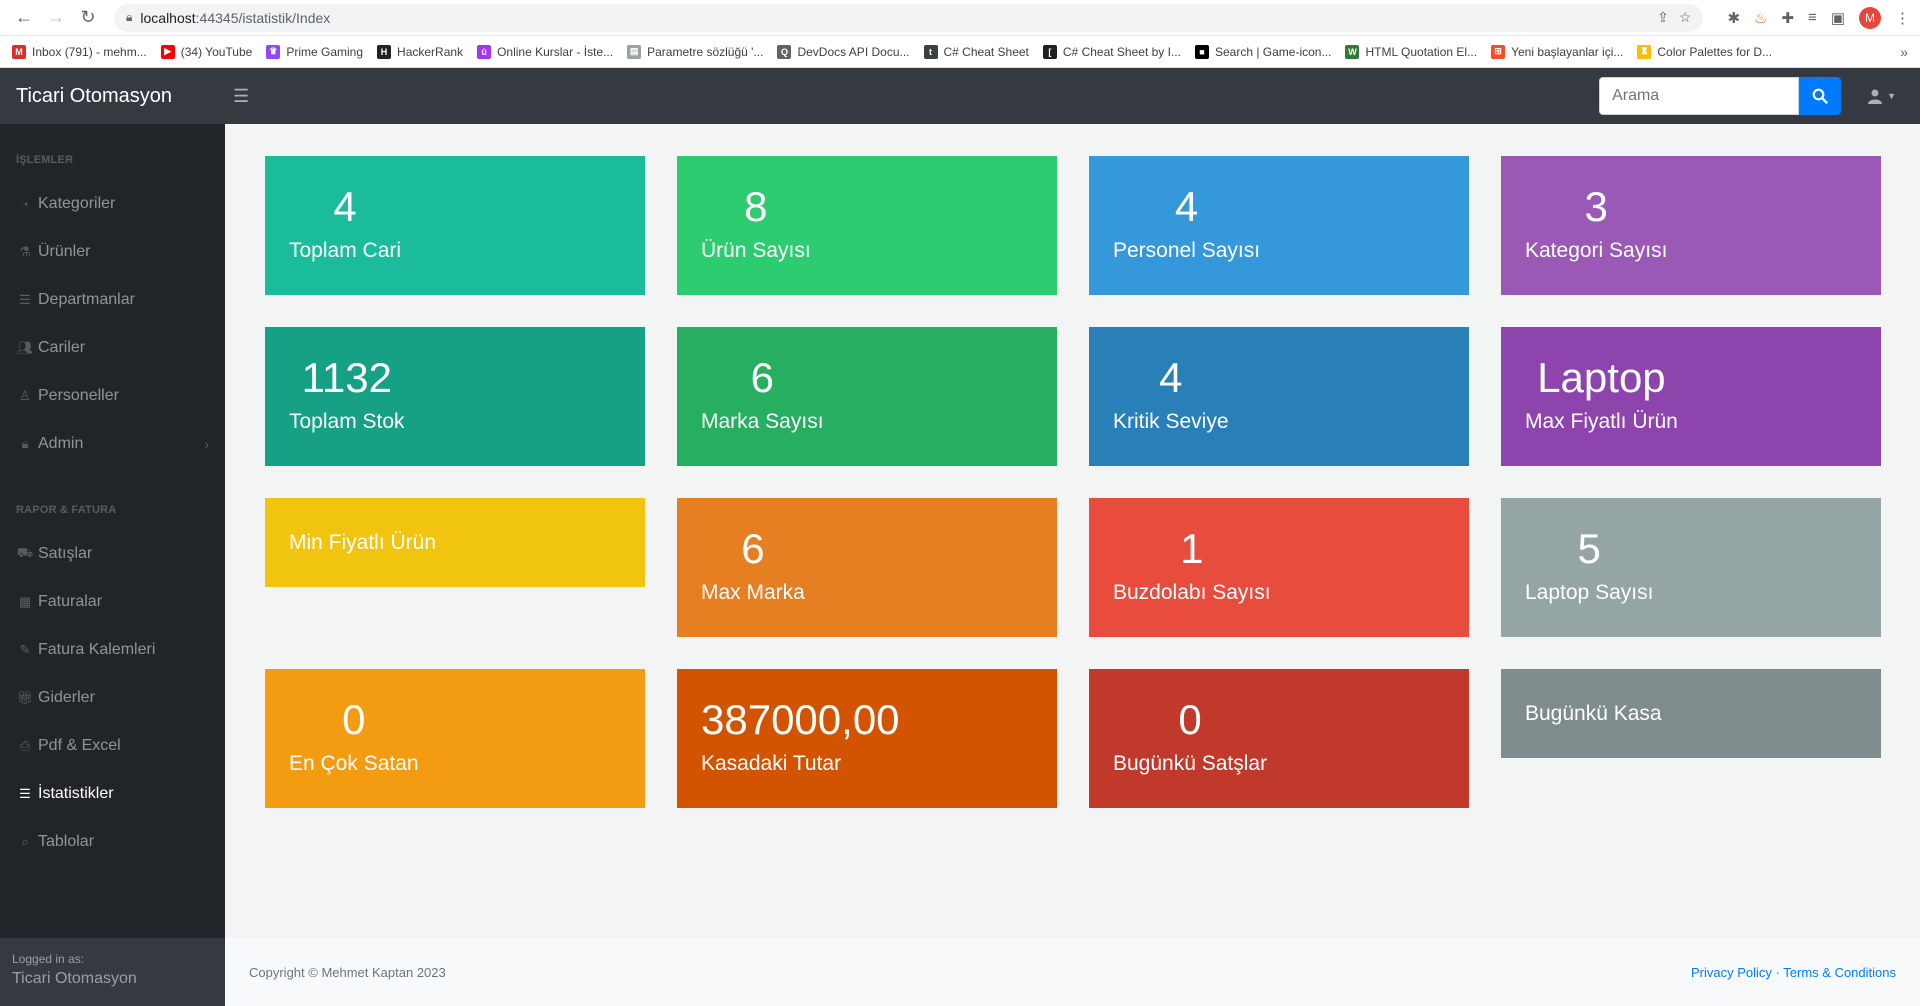 The height and width of the screenshot is (1006, 1920). I want to click on bookmark-favicon-icon: W, so click(1352, 51).